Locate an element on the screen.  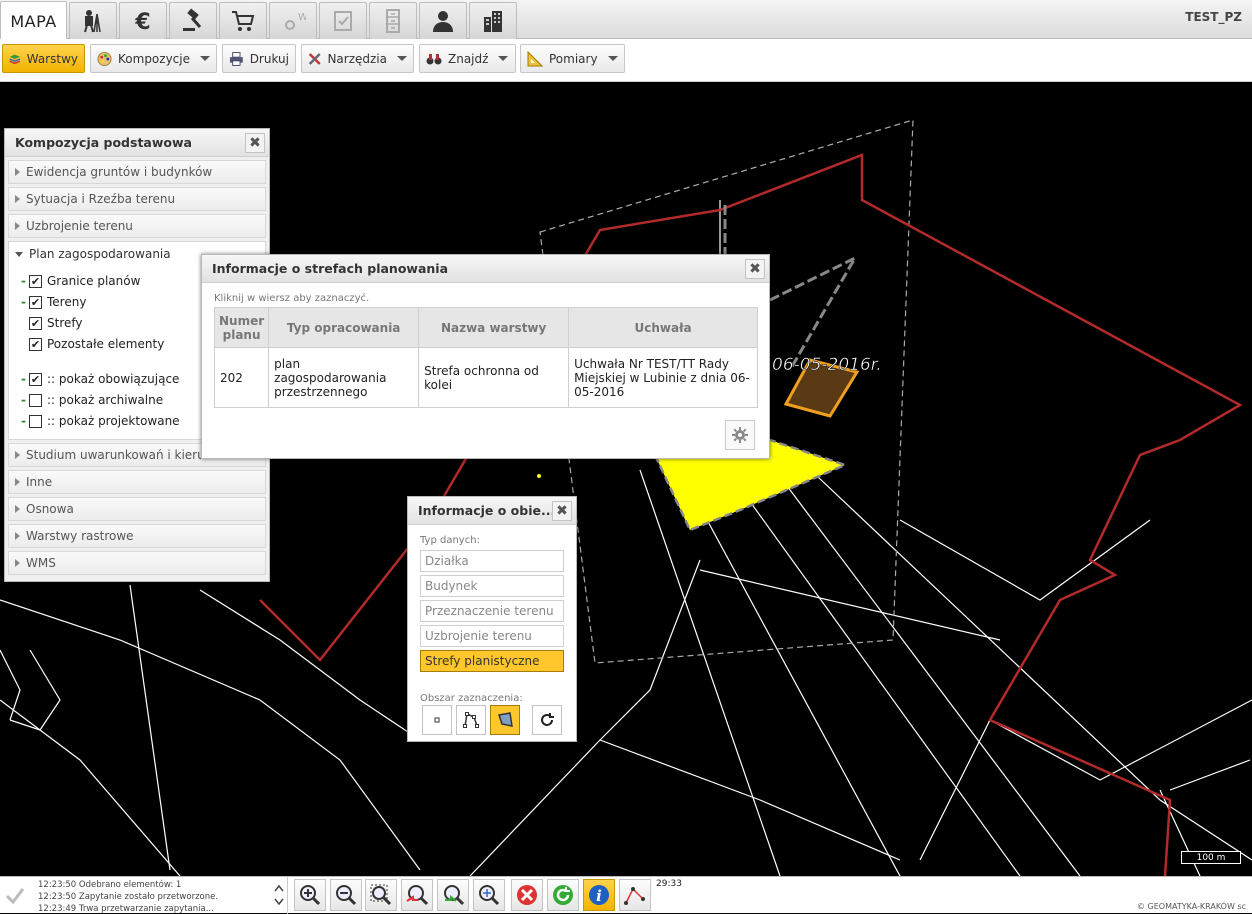
zoom-in-button is located at coordinates (310, 895).